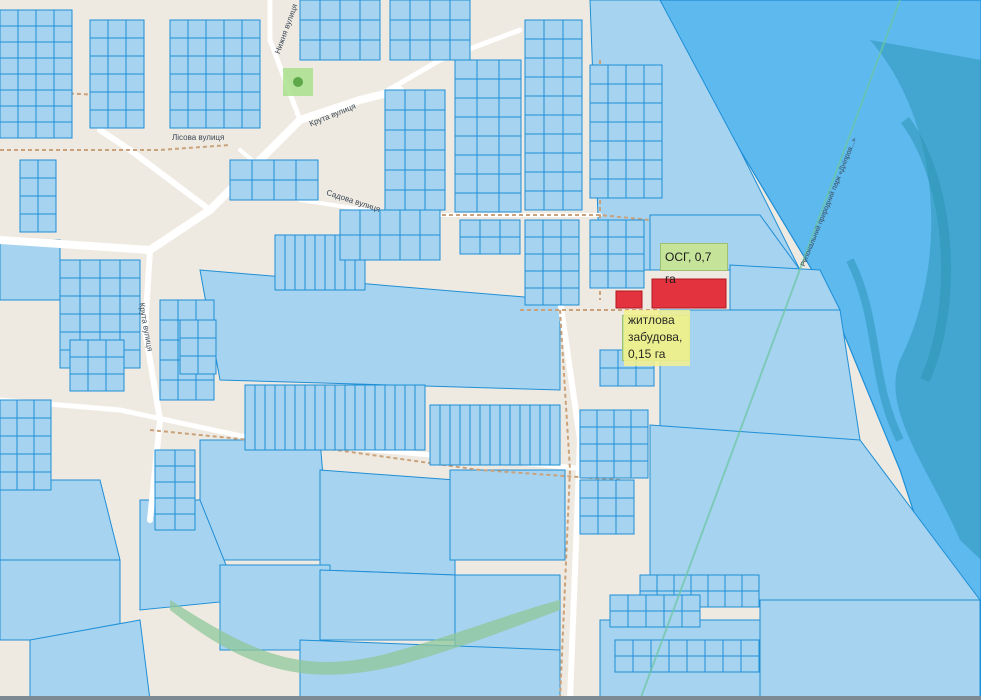  I want to click on osg-callout: ОСГ, 0,7 га, so click(694, 264).